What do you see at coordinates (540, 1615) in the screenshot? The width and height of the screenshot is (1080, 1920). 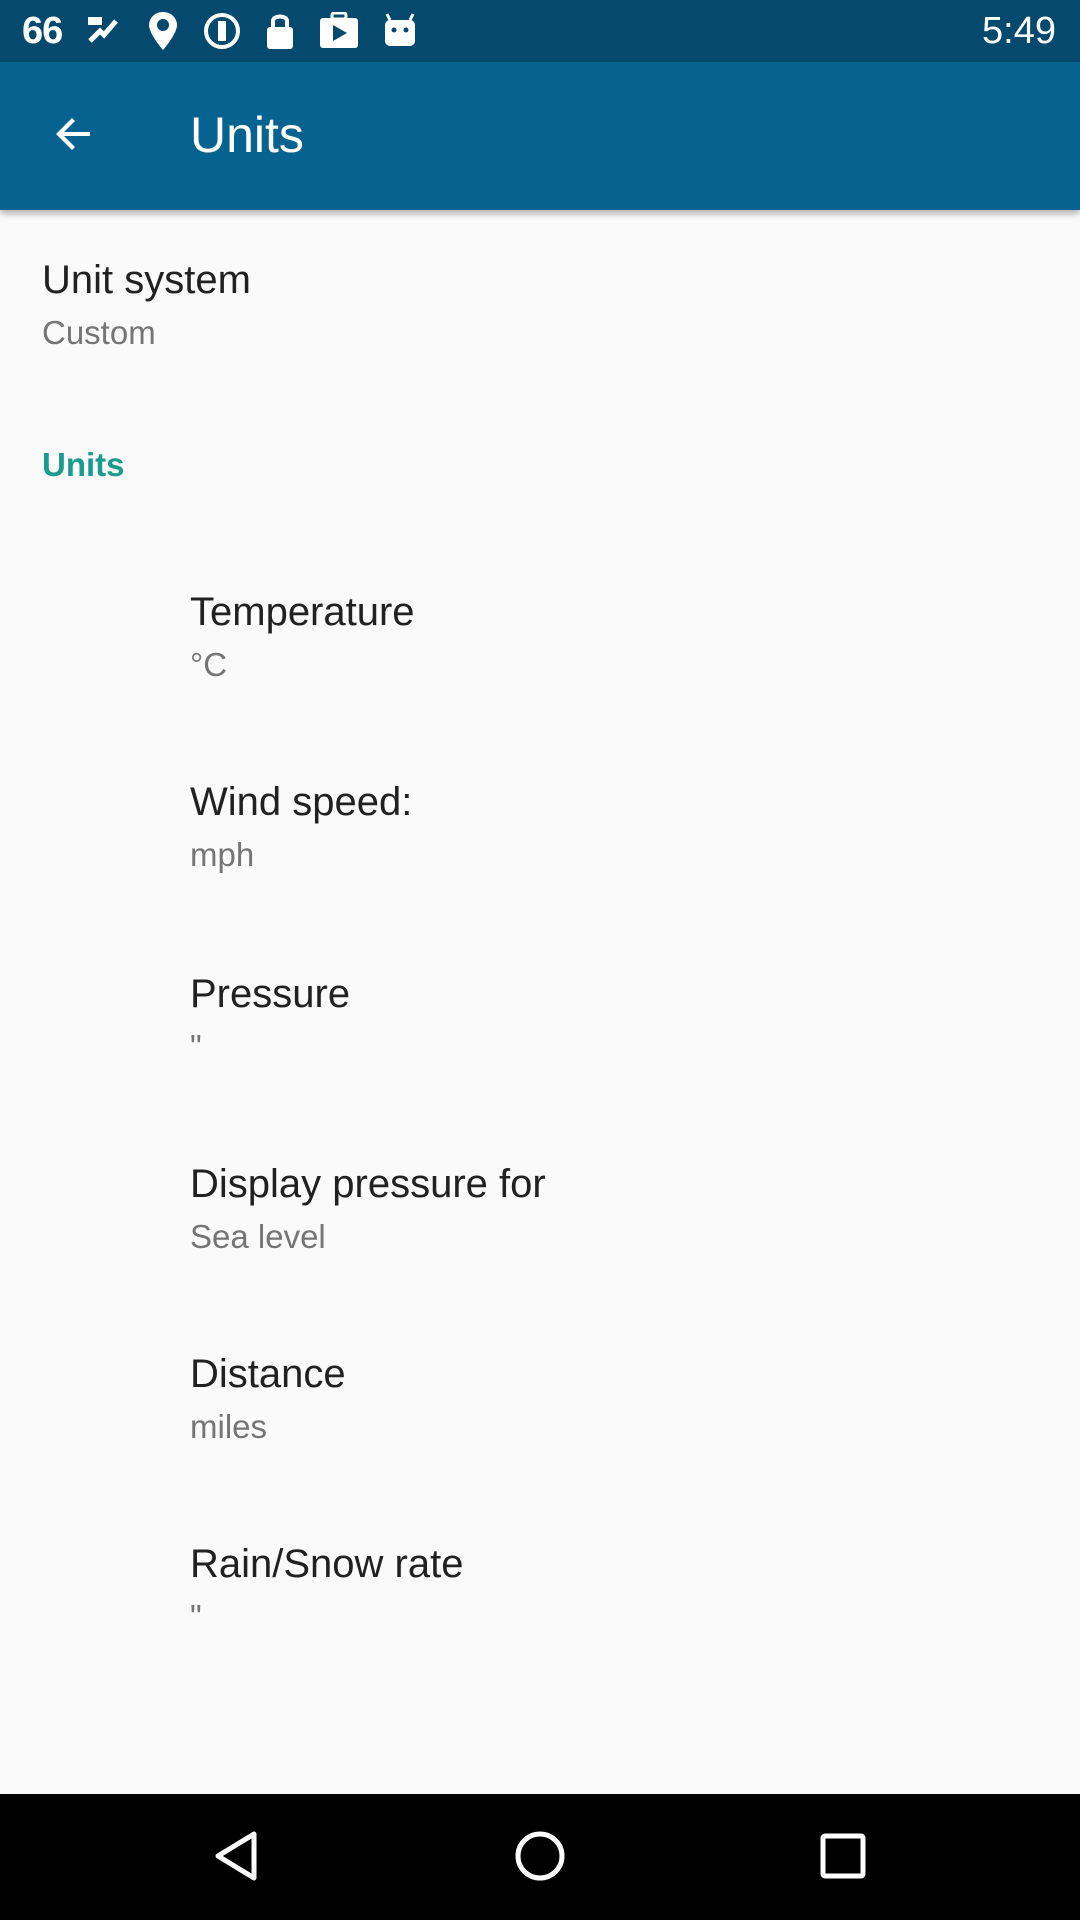 I see `rain-snow-rate-preference: Rain/Snow rate "` at bounding box center [540, 1615].